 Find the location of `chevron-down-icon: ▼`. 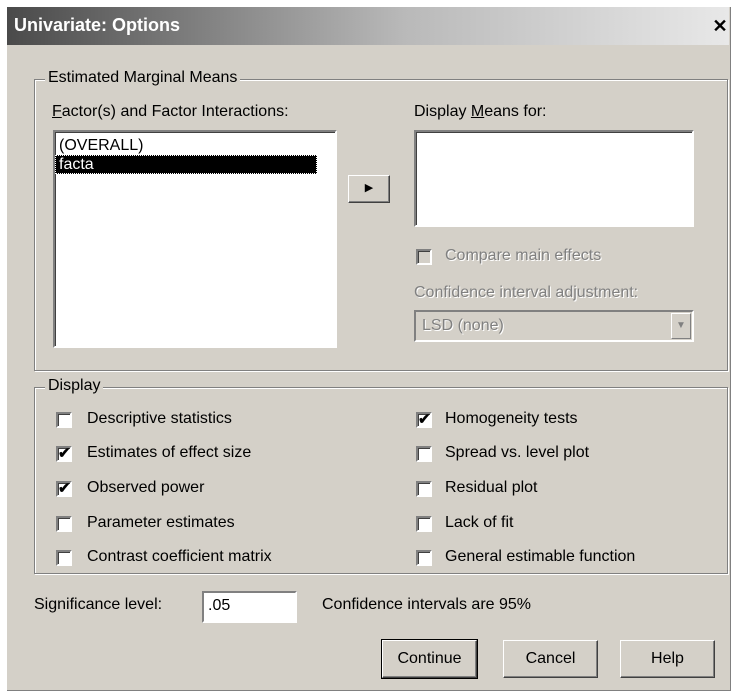

chevron-down-icon: ▼ is located at coordinates (681, 326).